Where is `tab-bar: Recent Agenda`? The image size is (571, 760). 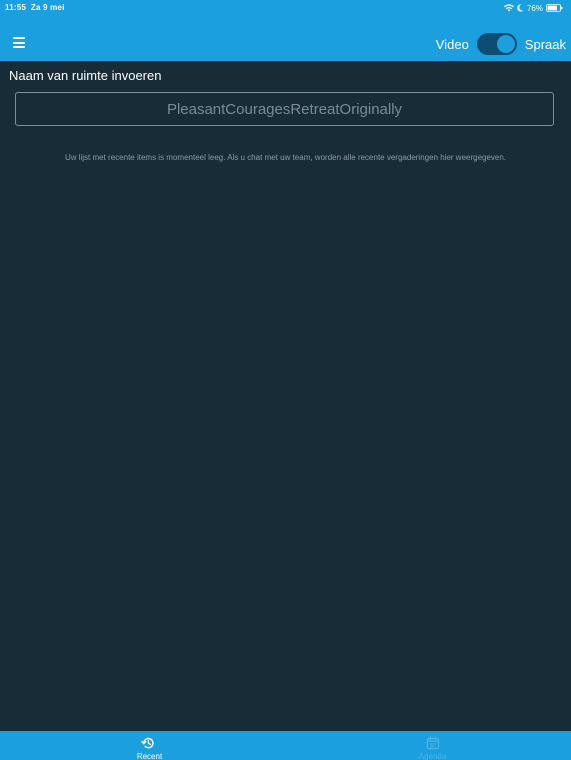
tab-bar: Recent Agenda is located at coordinates (285, 745).